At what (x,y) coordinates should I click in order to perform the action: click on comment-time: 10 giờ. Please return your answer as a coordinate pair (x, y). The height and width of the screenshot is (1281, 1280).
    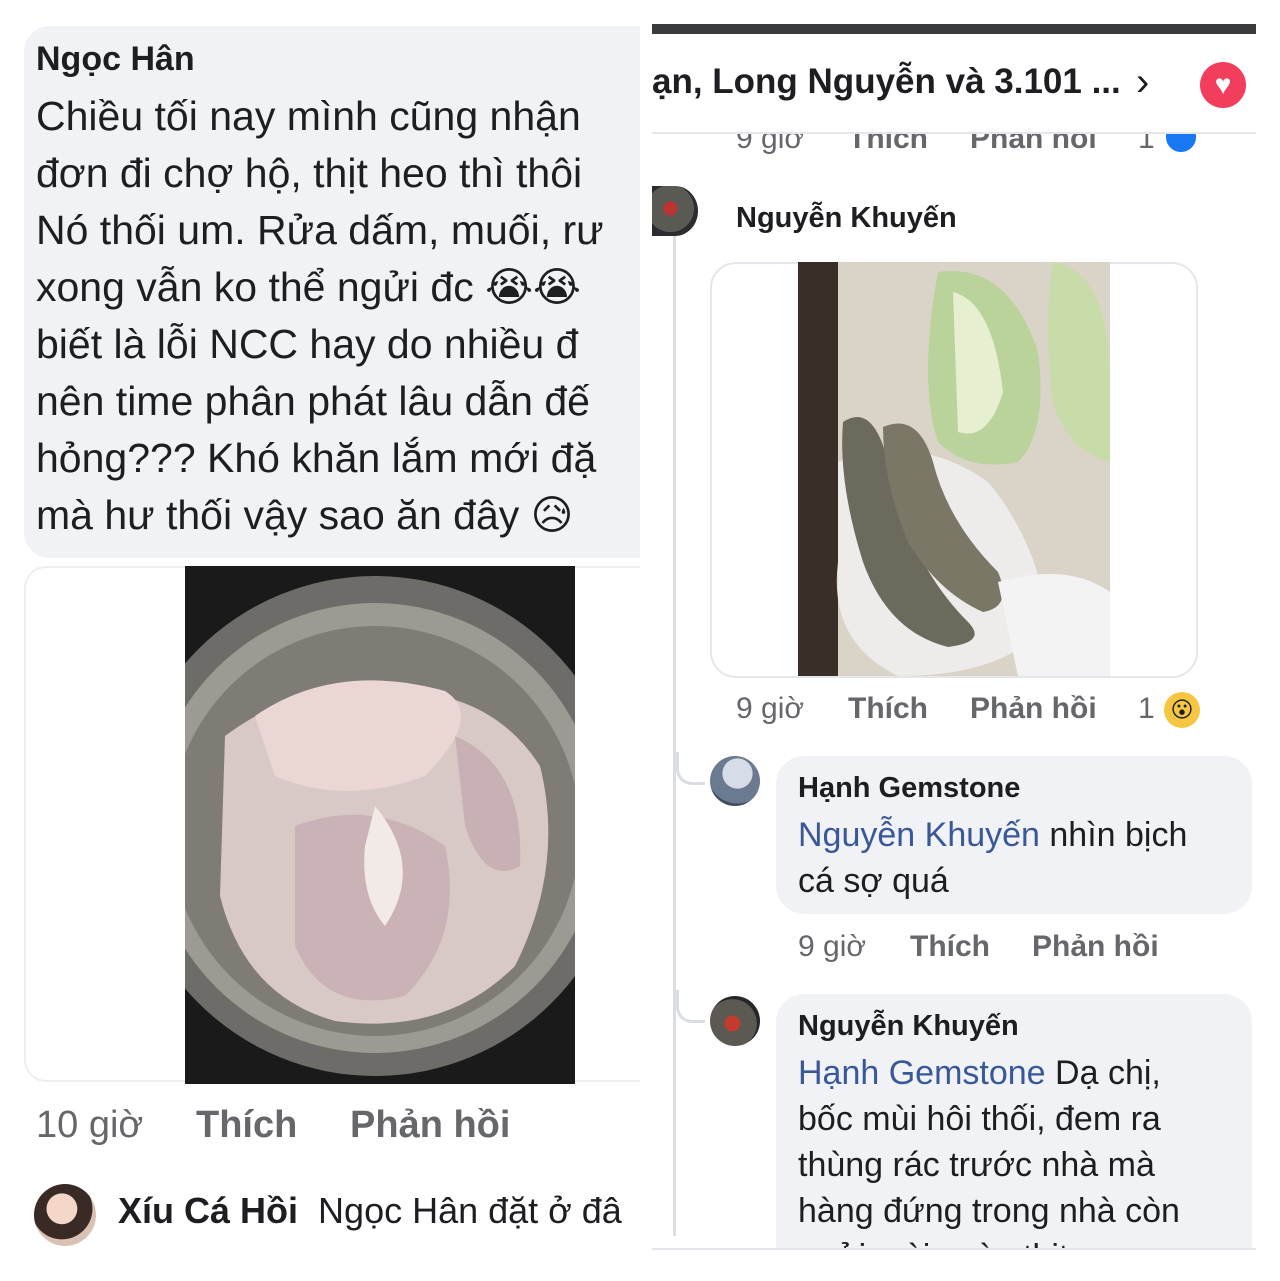
    Looking at the image, I should click on (90, 1125).